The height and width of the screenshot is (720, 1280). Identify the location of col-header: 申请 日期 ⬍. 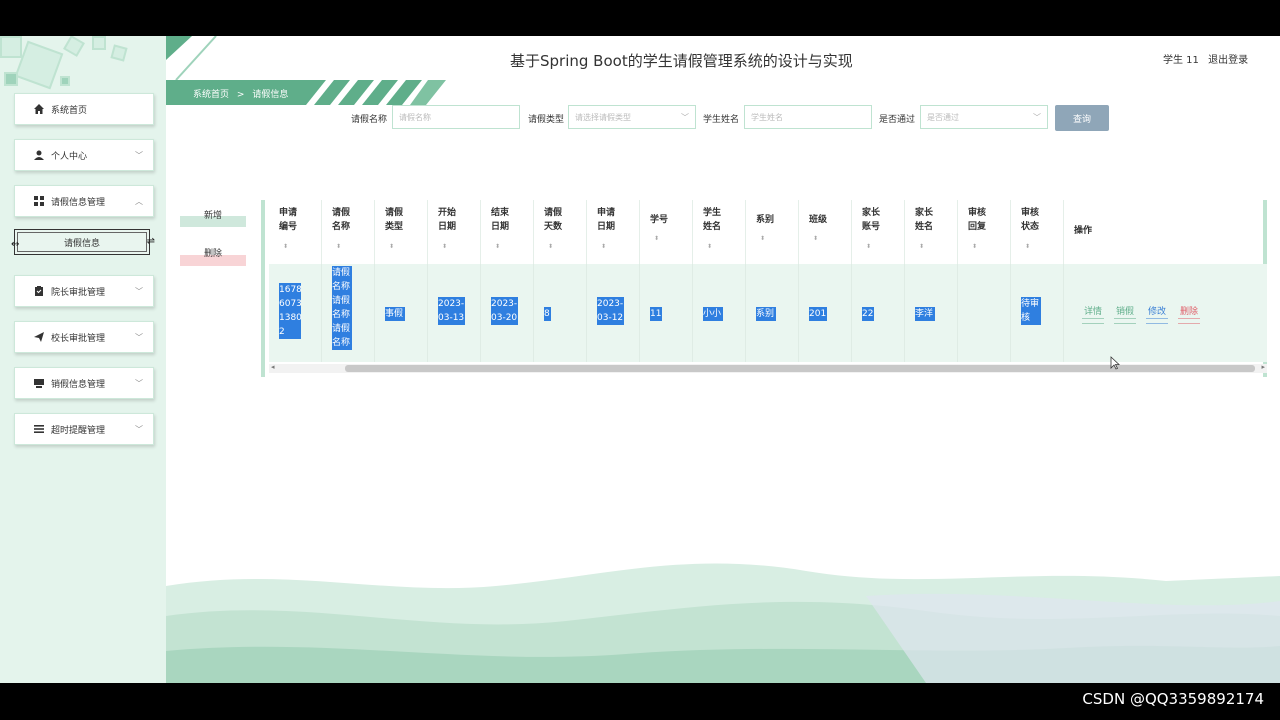
(613, 232).